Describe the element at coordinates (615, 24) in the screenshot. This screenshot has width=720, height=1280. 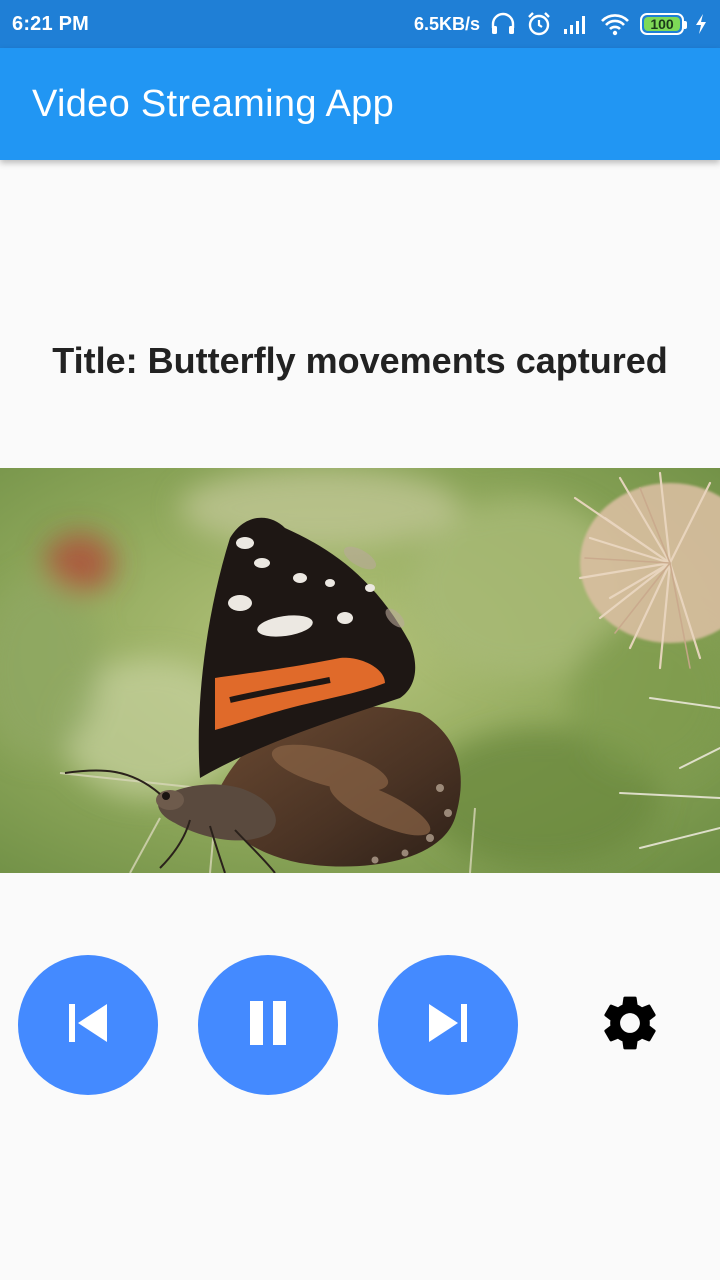
I see `wifi-icon` at that location.